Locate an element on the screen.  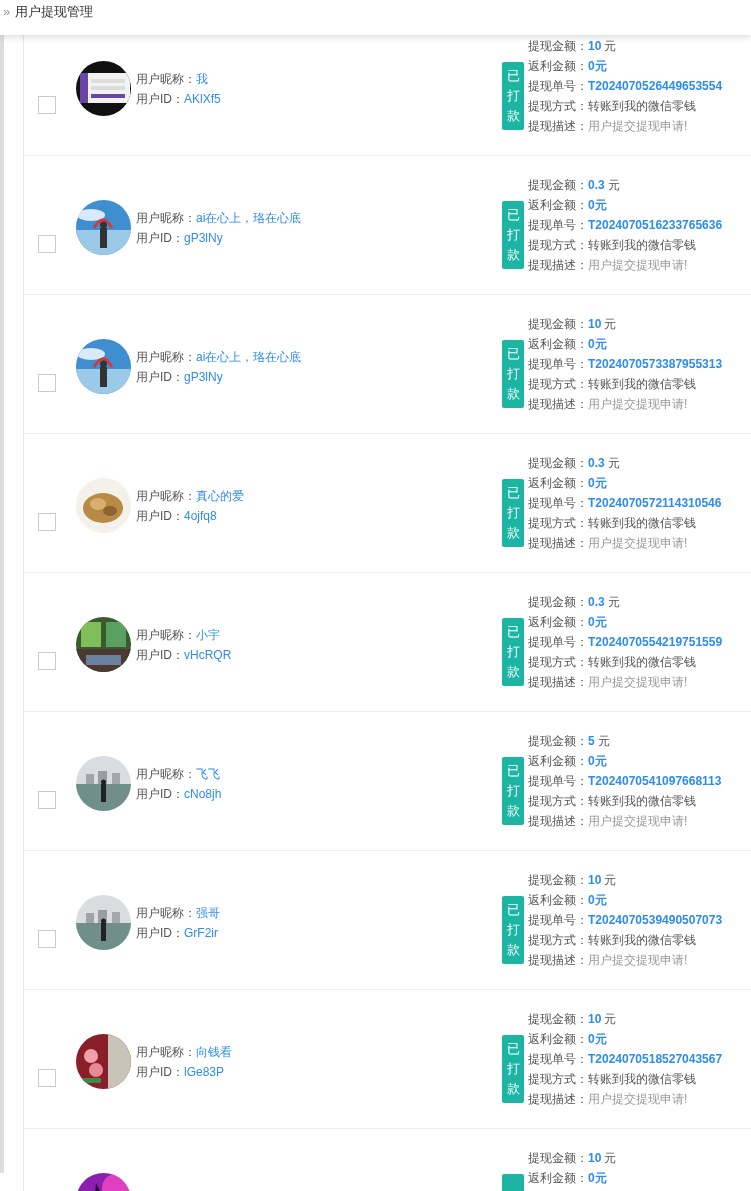
user-id-value: cNo8jh is located at coordinates (203, 794).